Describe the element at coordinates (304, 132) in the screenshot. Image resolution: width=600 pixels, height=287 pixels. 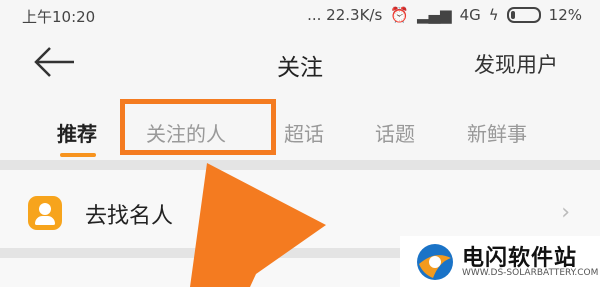
I see `tab-super-topics: 超话` at that location.